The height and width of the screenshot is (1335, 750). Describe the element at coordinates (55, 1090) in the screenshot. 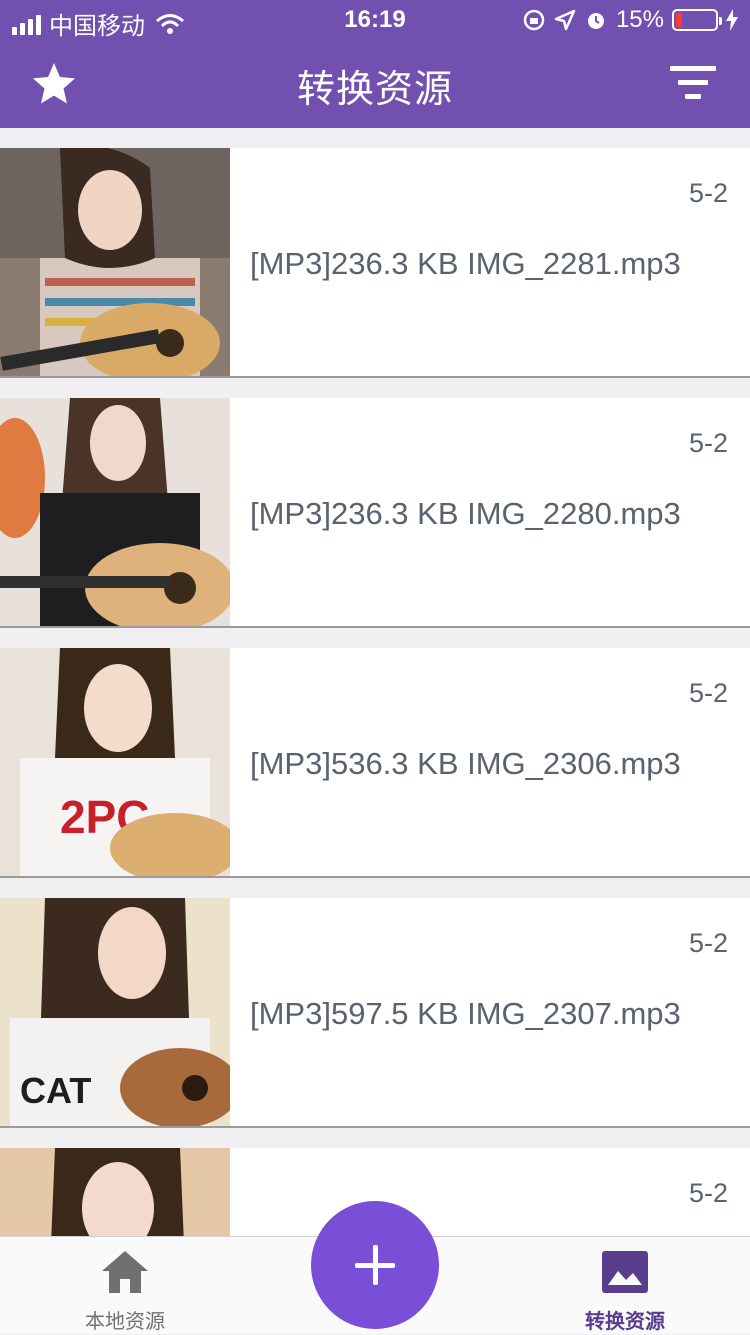

I see `svg-text: CAT` at that location.